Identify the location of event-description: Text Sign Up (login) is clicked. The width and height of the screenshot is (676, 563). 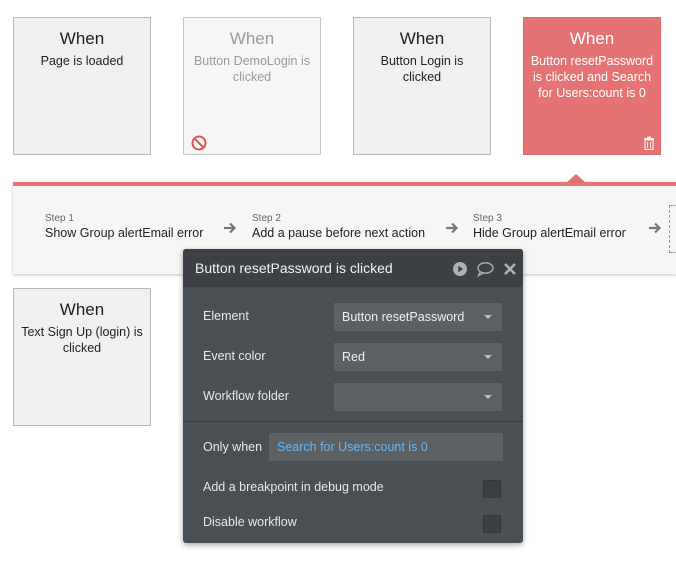
(82, 340).